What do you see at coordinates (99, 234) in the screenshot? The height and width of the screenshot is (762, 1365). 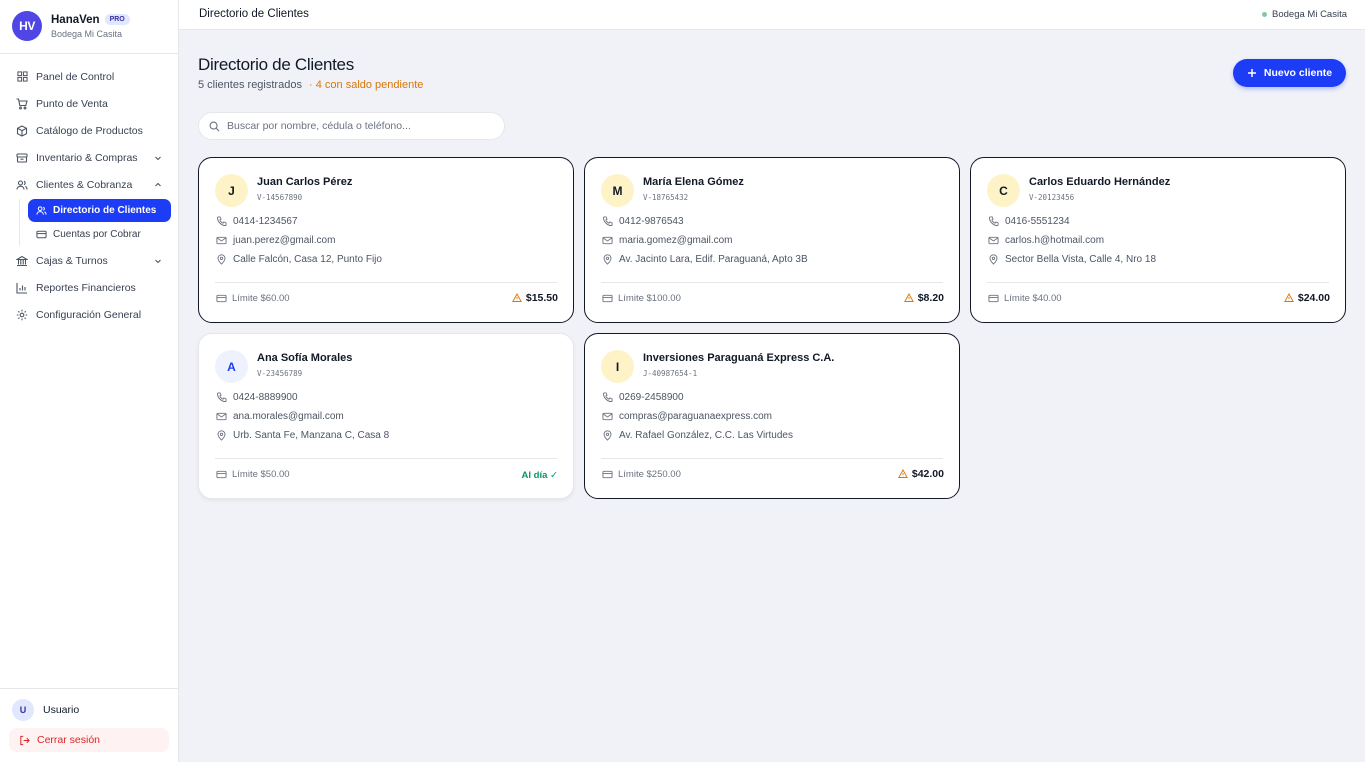 I see `sidebar-item-cuentas-por-cobrar: Cuentas por Cobrar` at bounding box center [99, 234].